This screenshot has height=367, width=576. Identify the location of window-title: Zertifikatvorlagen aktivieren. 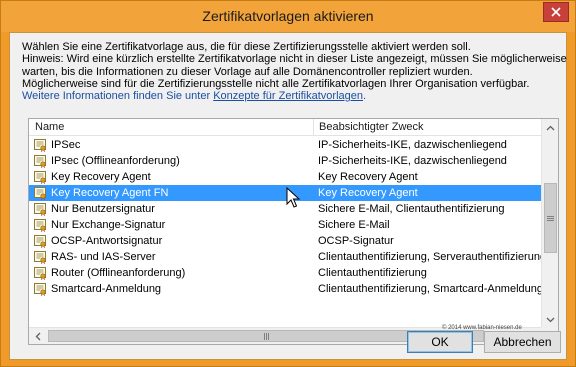
(288, 16).